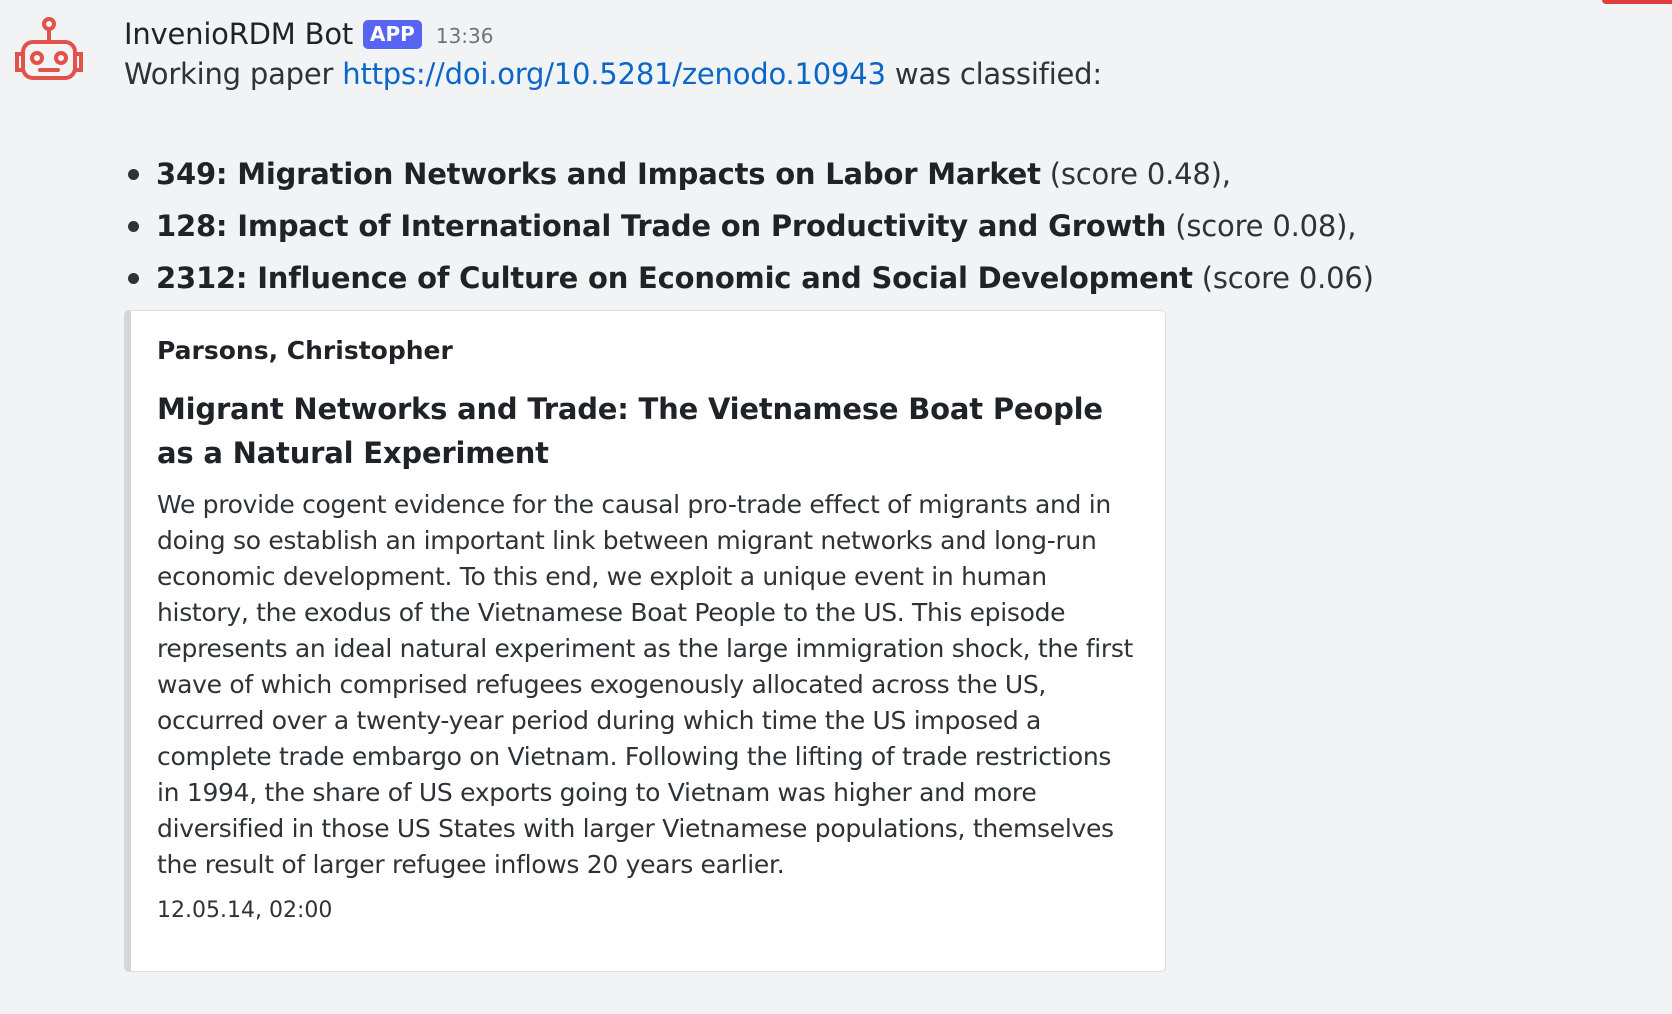  Describe the element at coordinates (233, 74) in the screenshot. I see `intro-prefix: Working paper` at that location.